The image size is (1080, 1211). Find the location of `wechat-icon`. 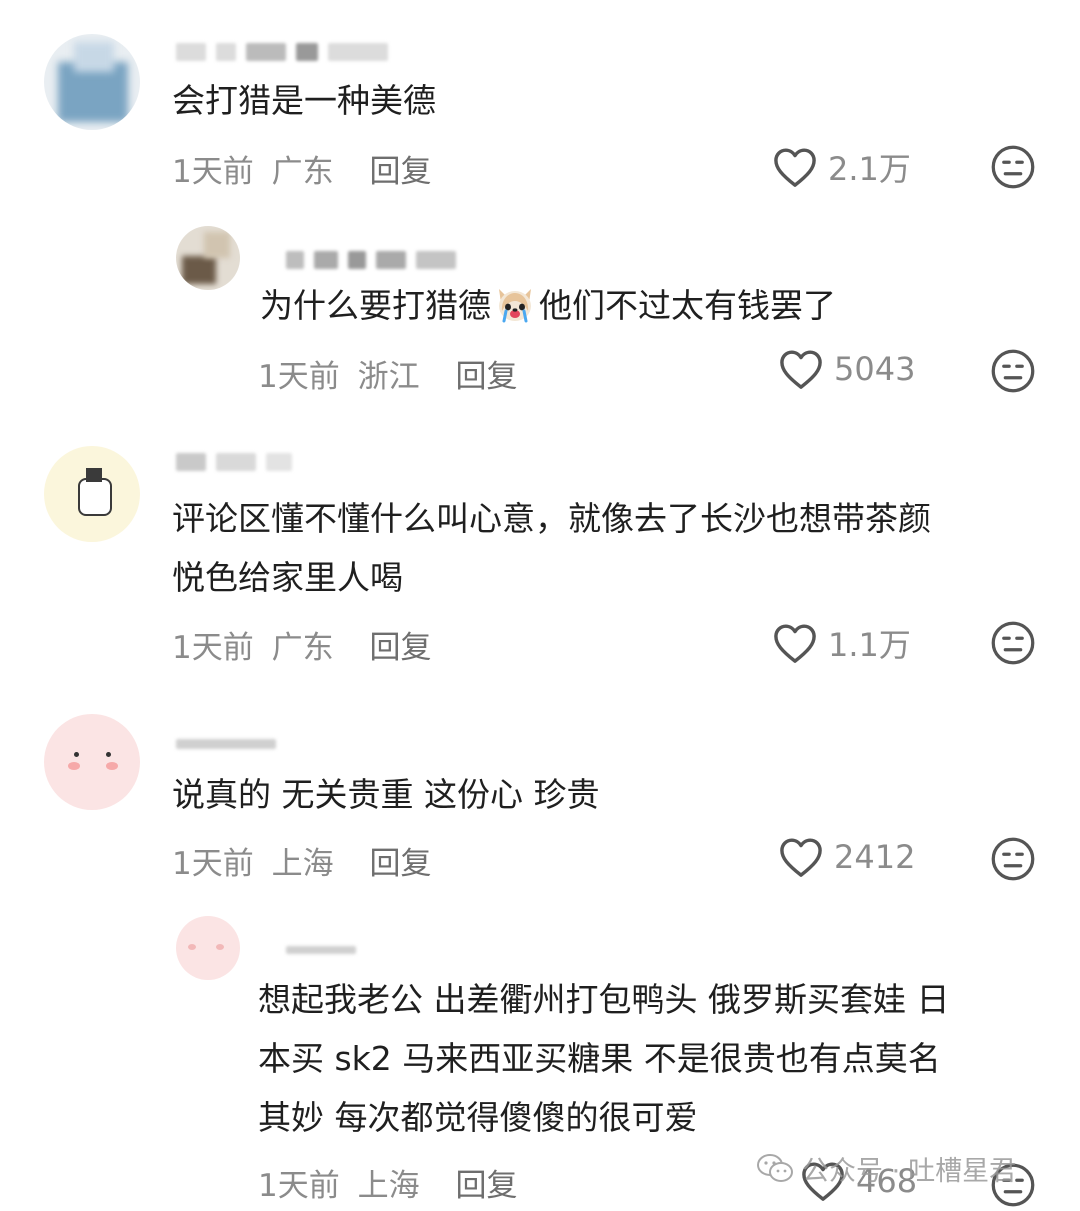

wechat-icon is located at coordinates (775, 1168).